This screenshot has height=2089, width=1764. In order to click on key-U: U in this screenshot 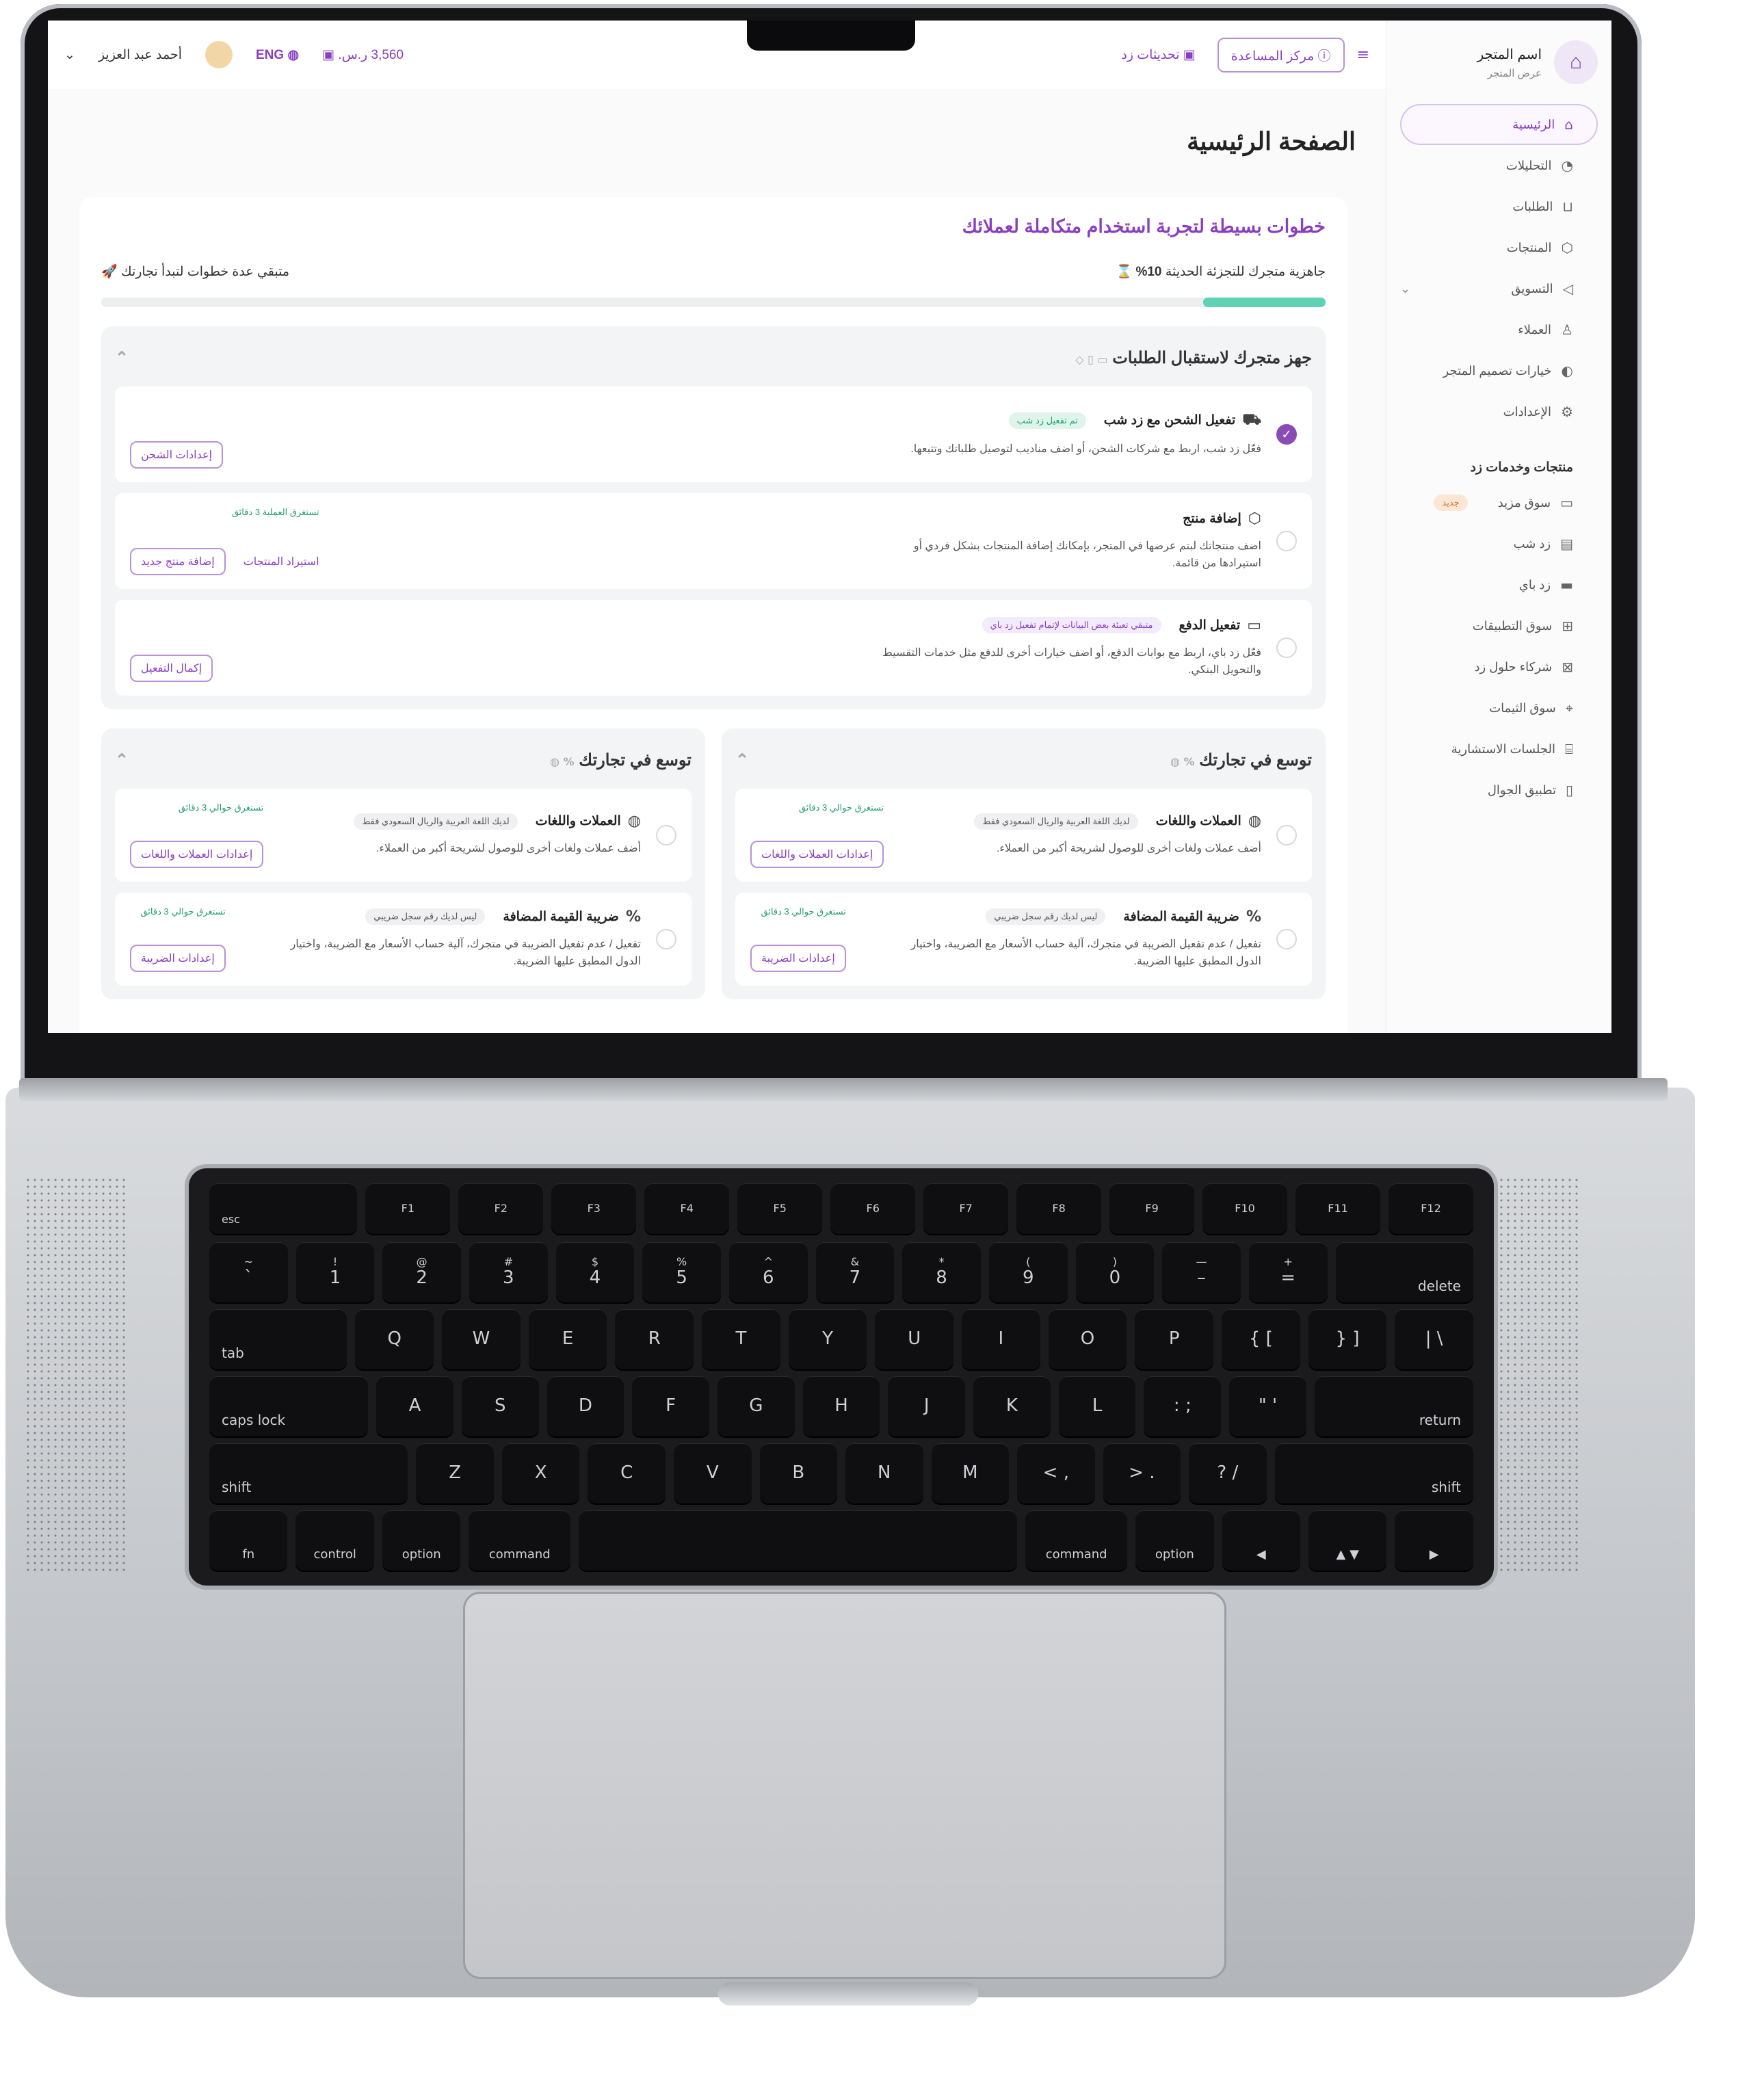, I will do `click(914, 1339)`.